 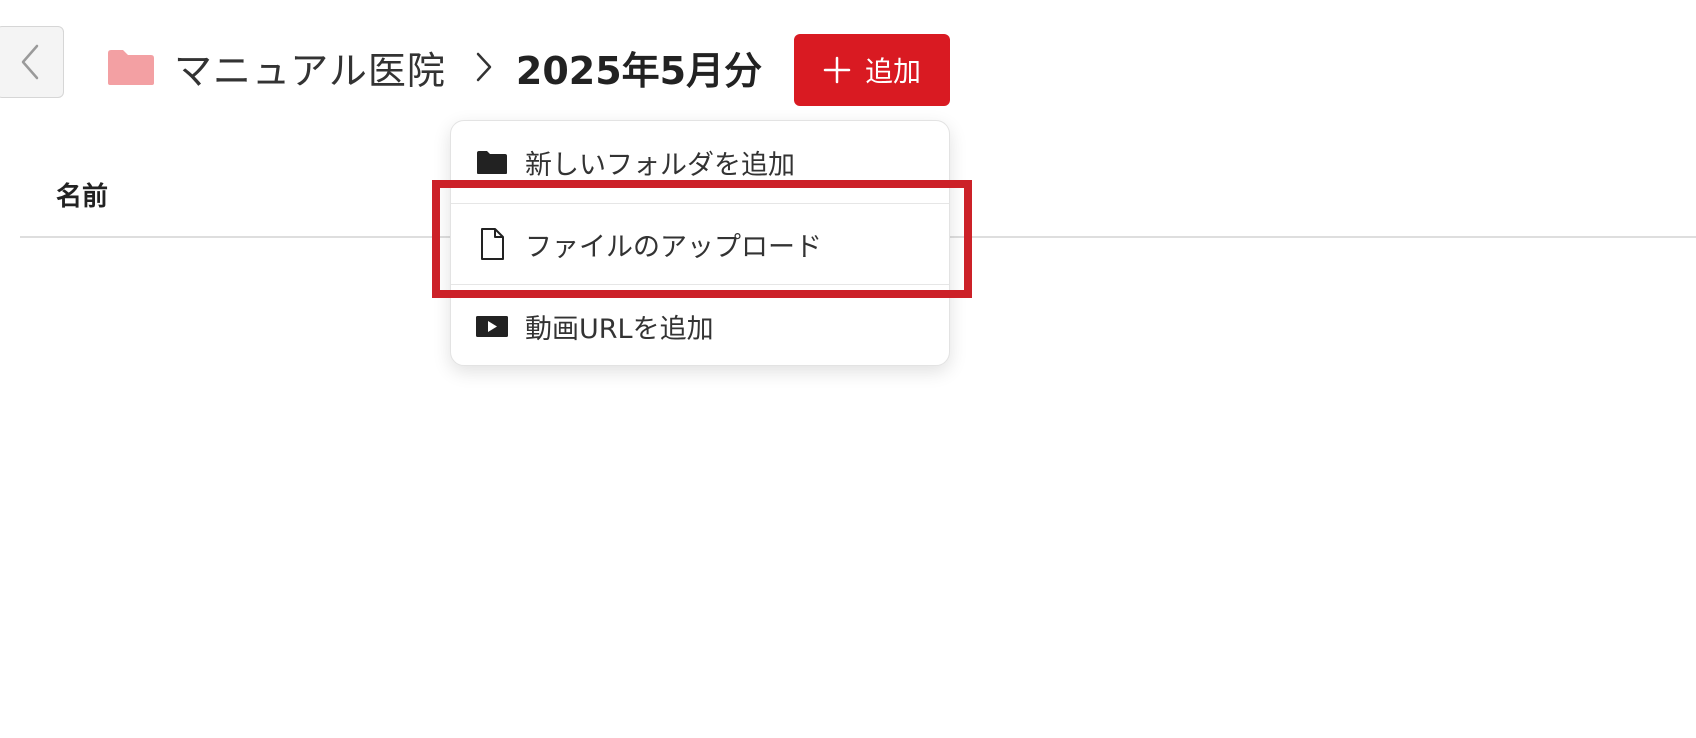 What do you see at coordinates (619, 329) in the screenshot?
I see `menu-item-label: 動画URLを追加` at bounding box center [619, 329].